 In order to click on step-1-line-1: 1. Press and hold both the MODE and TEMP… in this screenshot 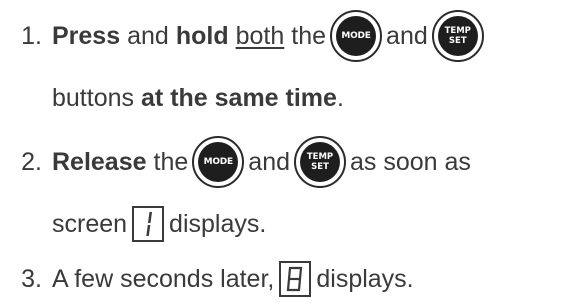, I will do `click(244, 36)`.